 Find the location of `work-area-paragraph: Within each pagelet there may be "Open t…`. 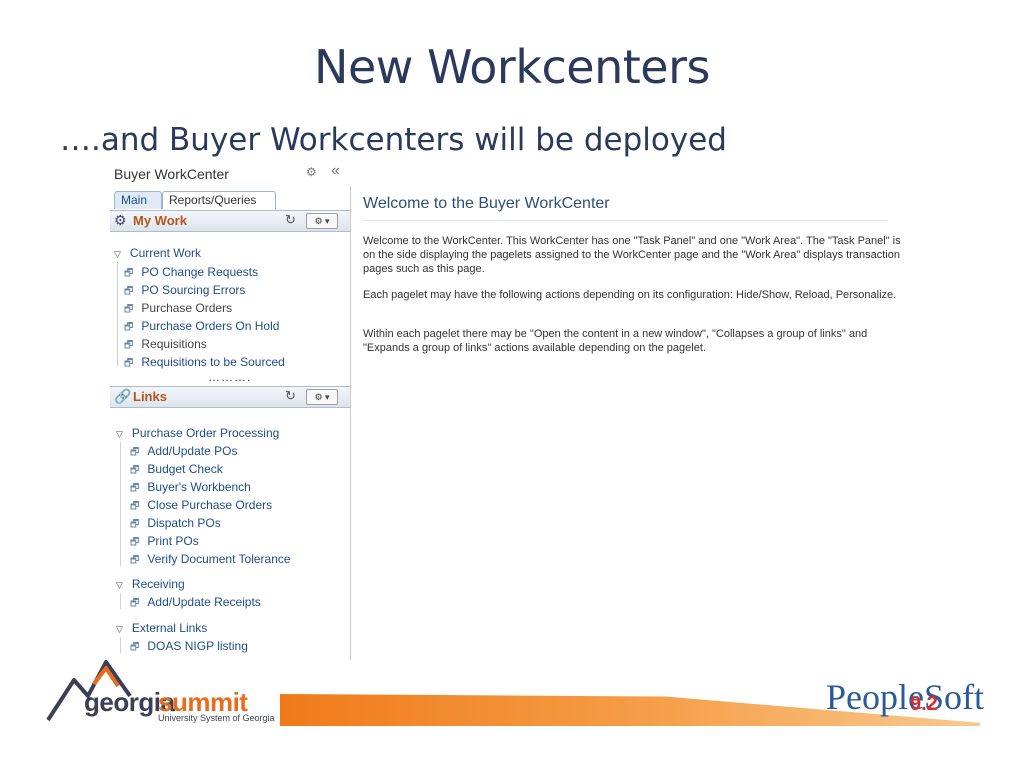

work-area-paragraph: Within each pagelet there may be "Open t… is located at coordinates (615, 341).